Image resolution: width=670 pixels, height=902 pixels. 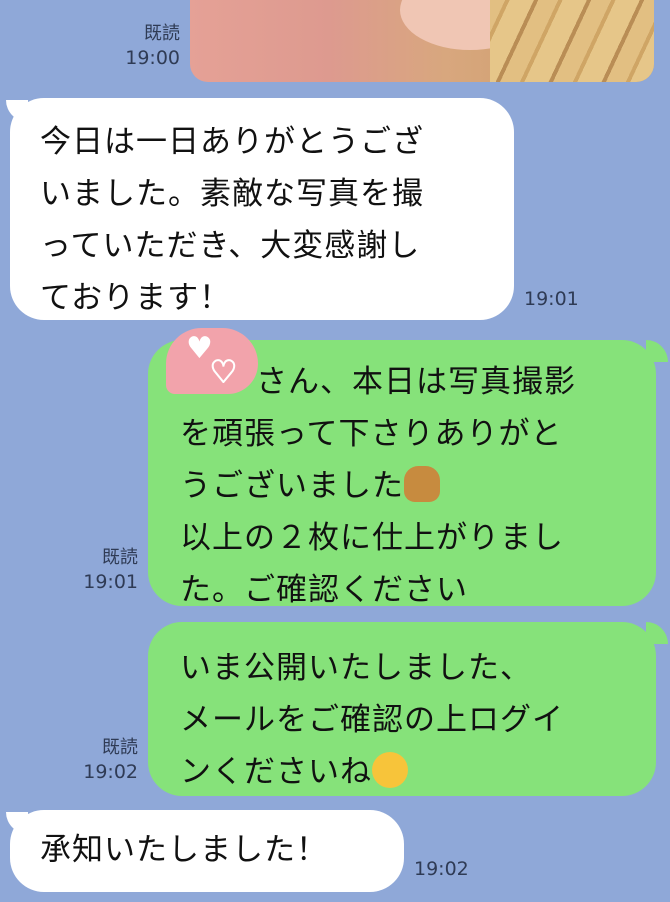 What do you see at coordinates (232, 142) in the screenshot?
I see `message-line: 今日は一日ありがとうござ` at bounding box center [232, 142].